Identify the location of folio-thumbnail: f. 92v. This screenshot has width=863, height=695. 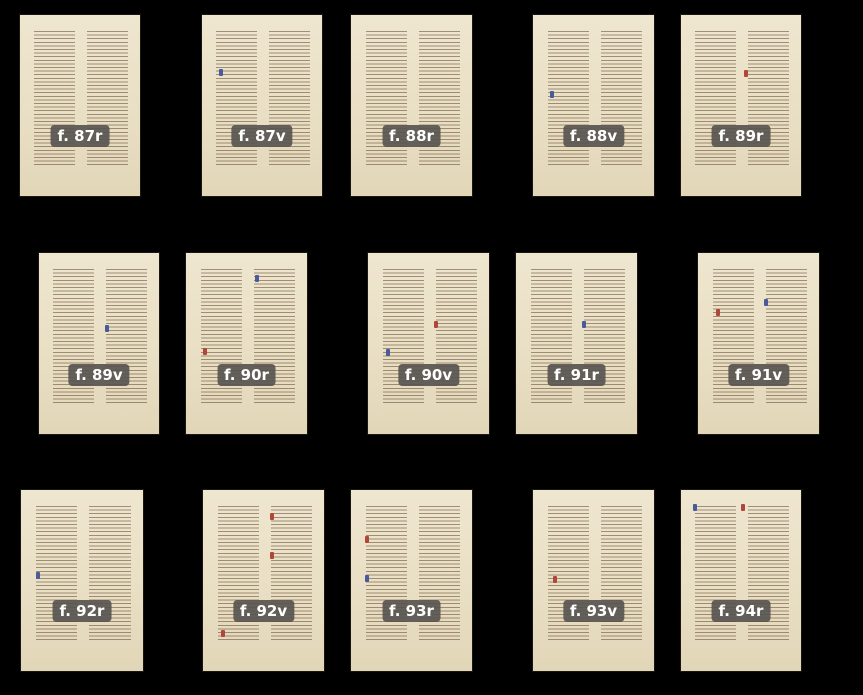
(263, 580).